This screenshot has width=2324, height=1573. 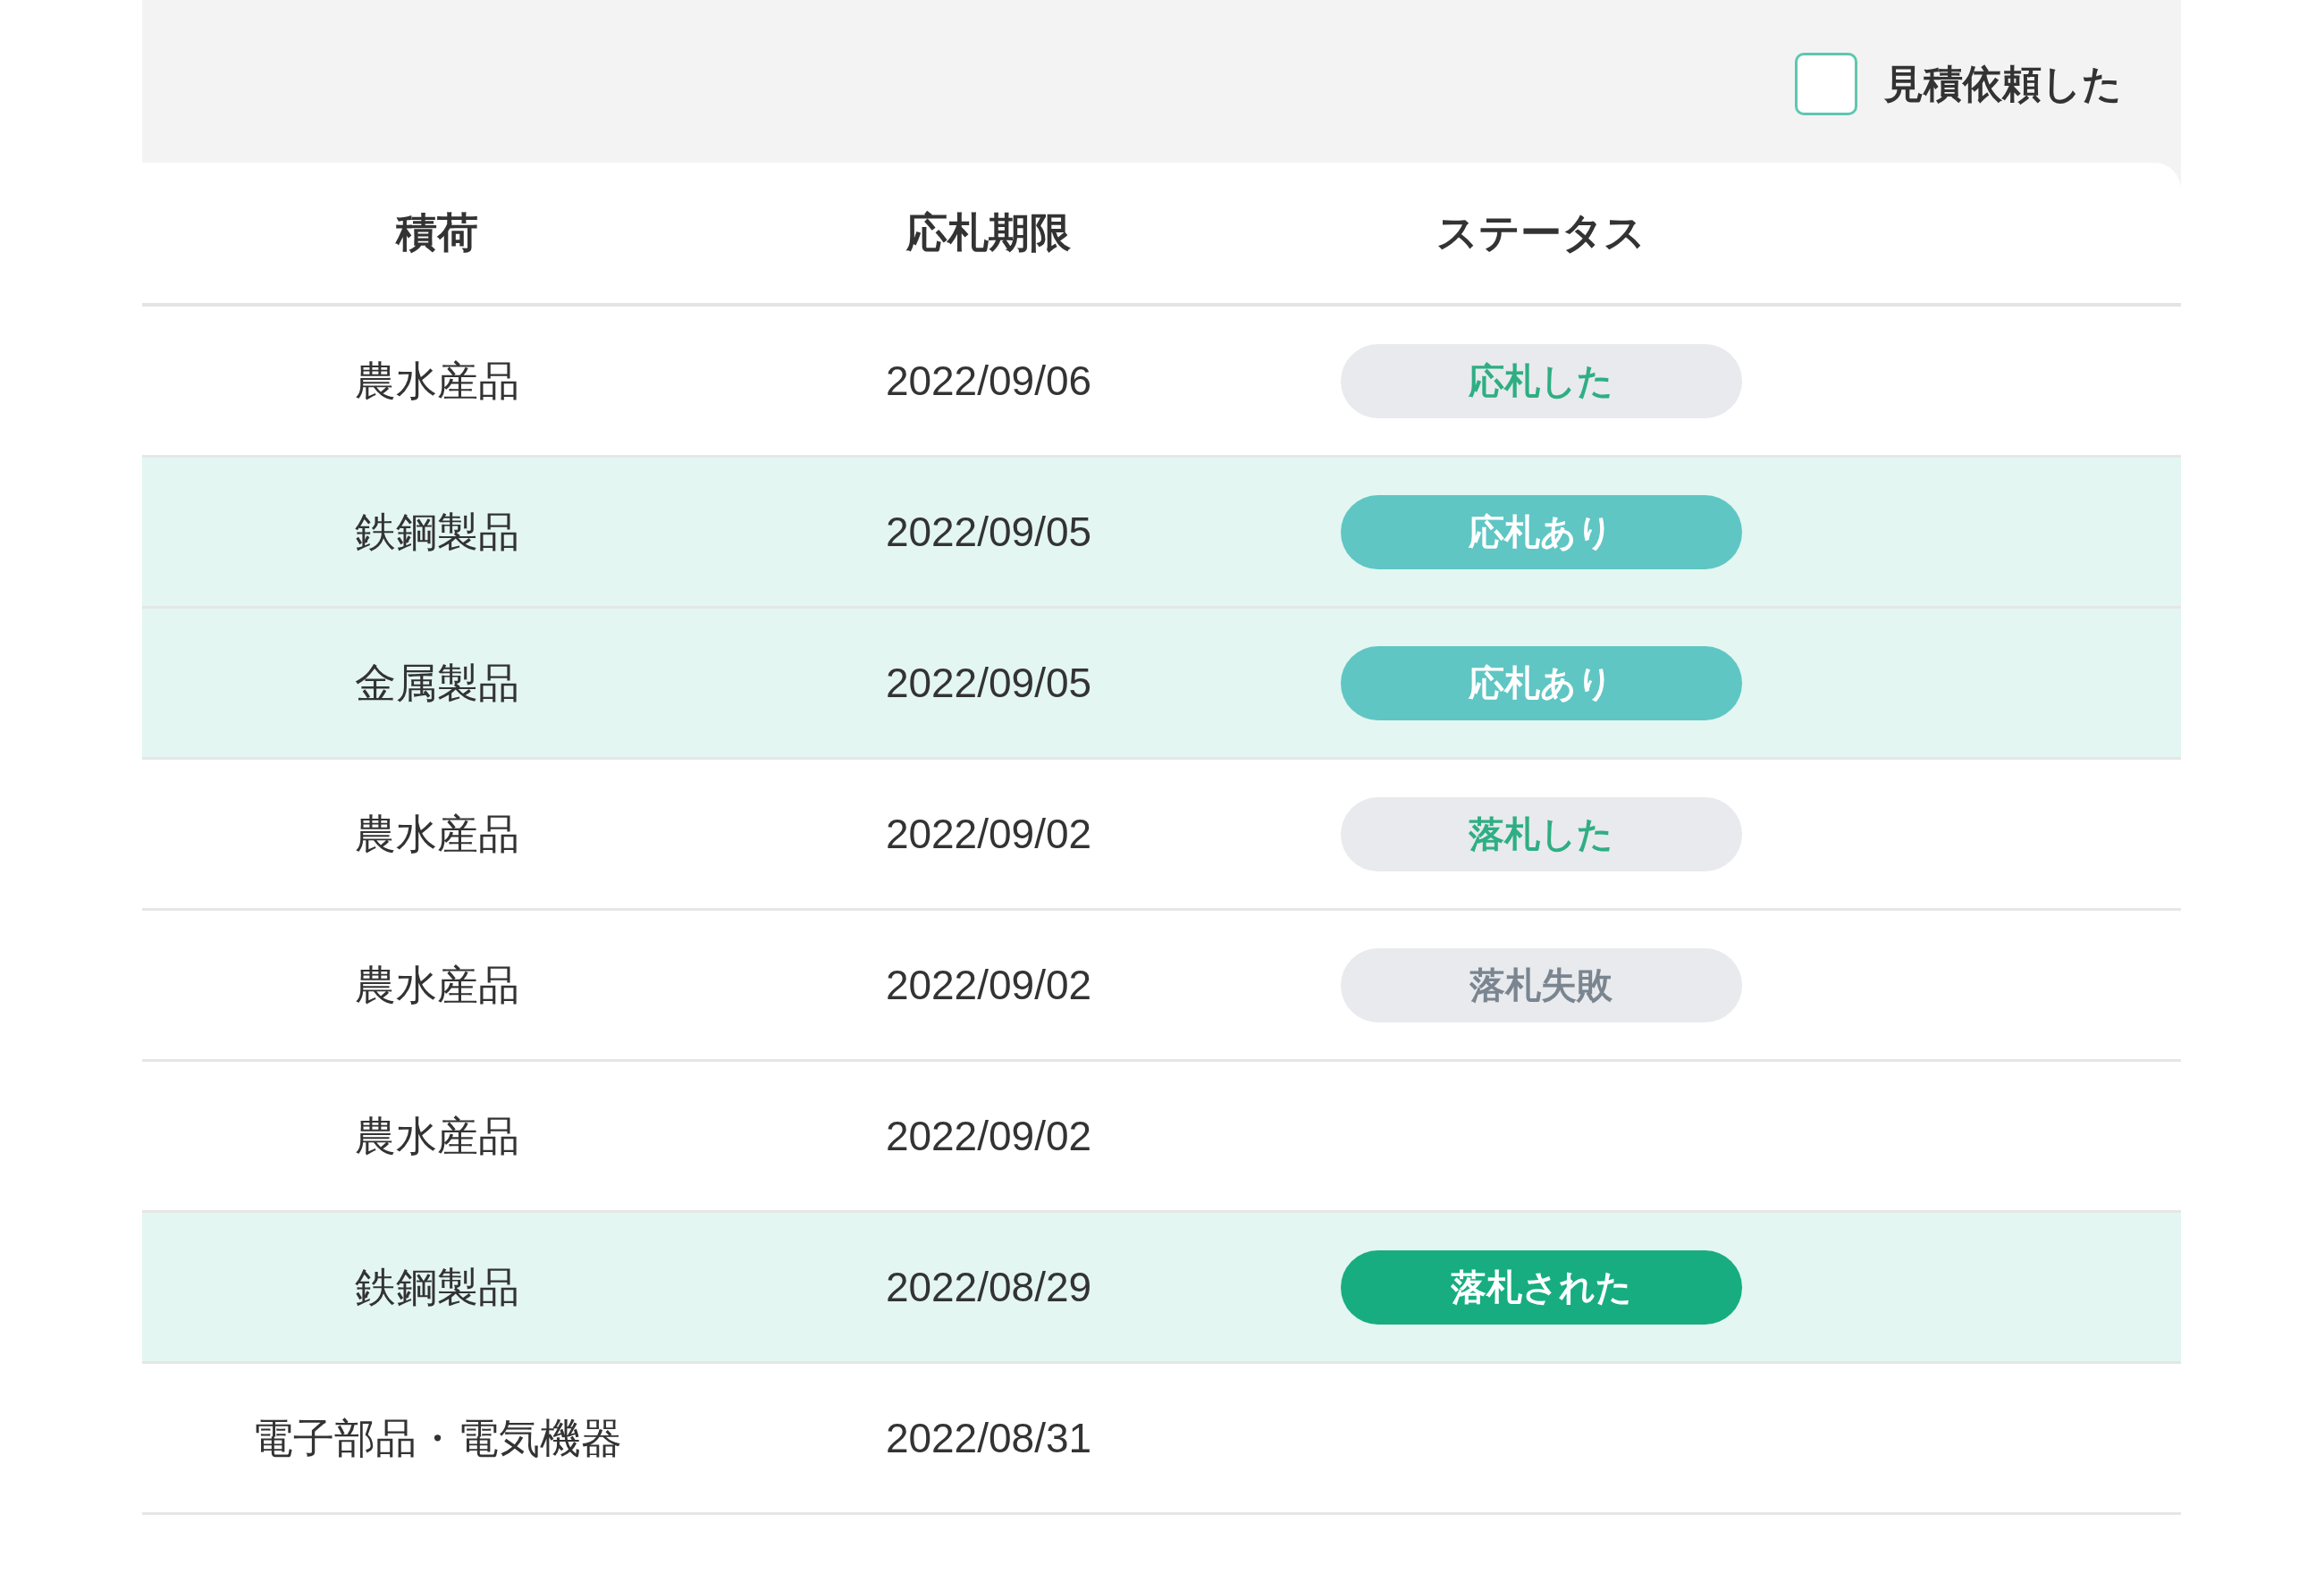 What do you see at coordinates (437, 1438) in the screenshot?
I see `table-cell-text: 電子部品・電気機器` at bounding box center [437, 1438].